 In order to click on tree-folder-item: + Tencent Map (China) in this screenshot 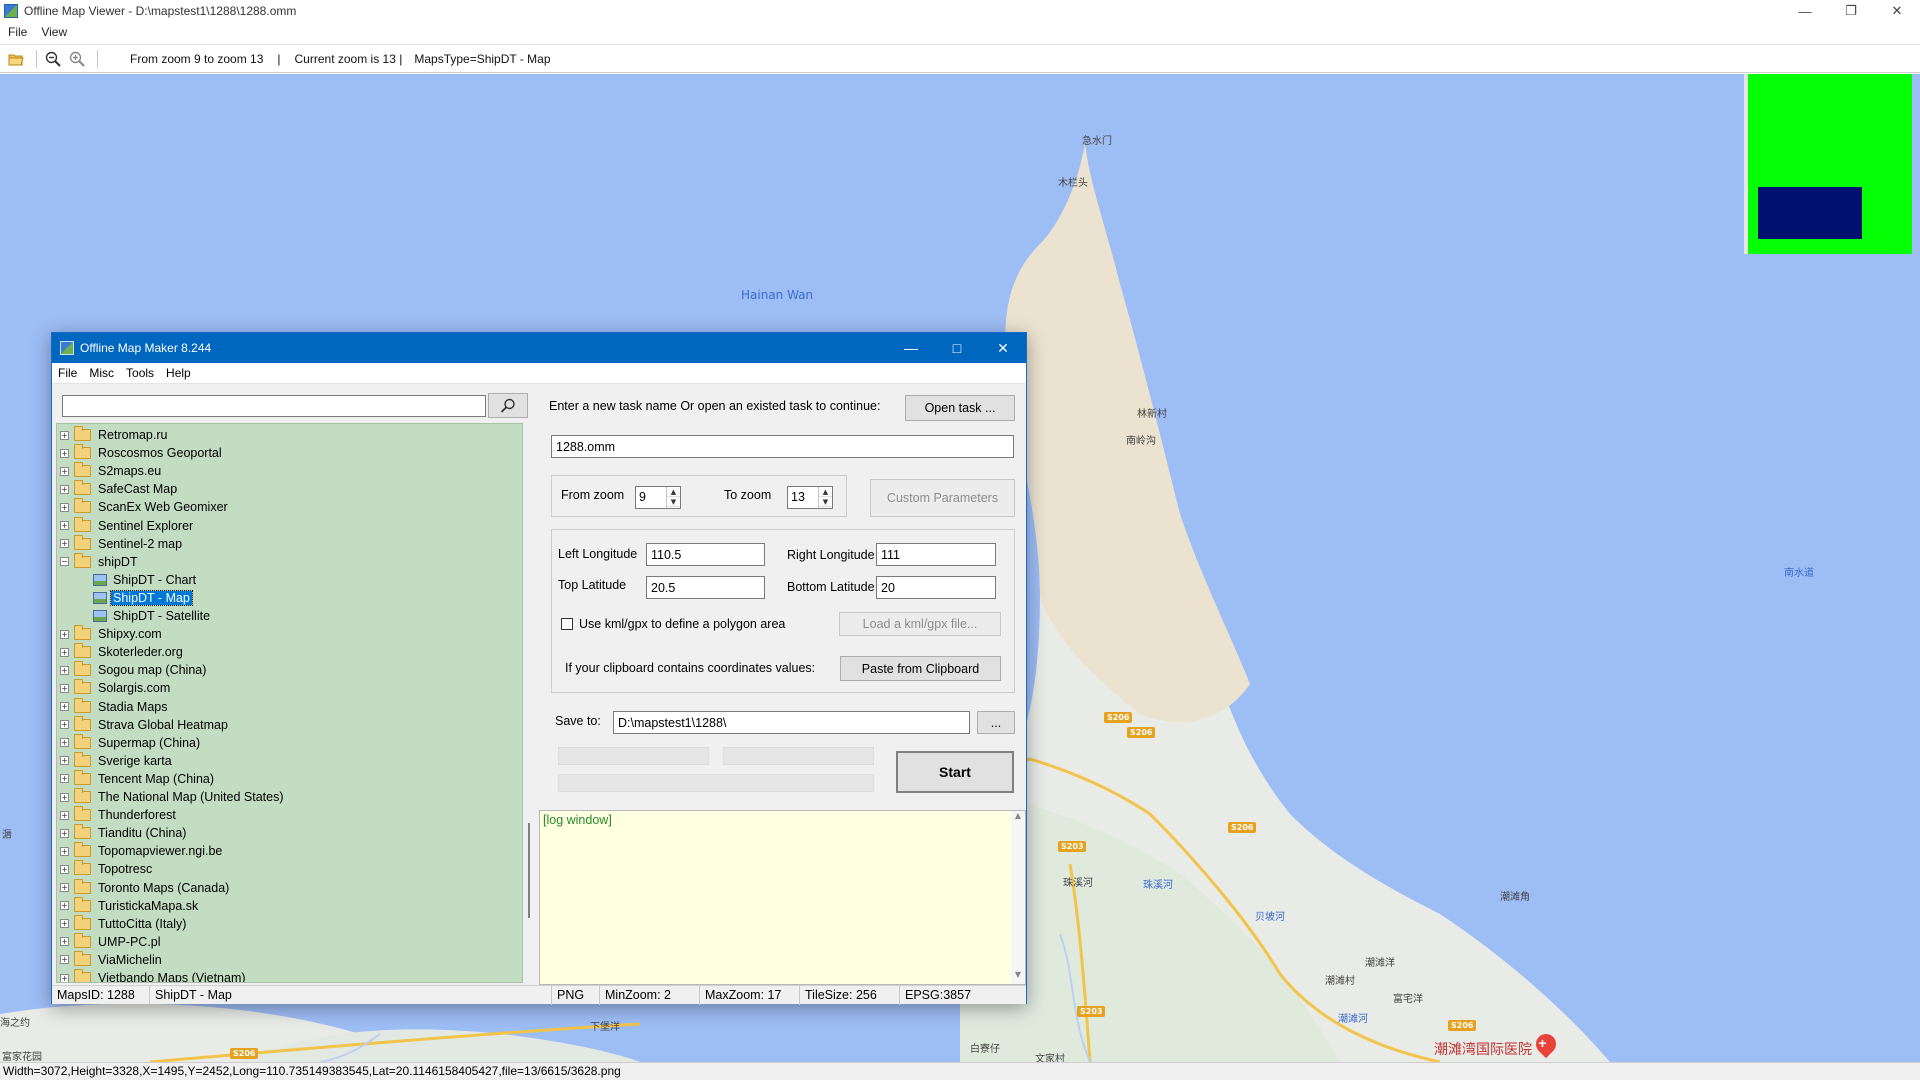, I will do `click(136, 778)`.